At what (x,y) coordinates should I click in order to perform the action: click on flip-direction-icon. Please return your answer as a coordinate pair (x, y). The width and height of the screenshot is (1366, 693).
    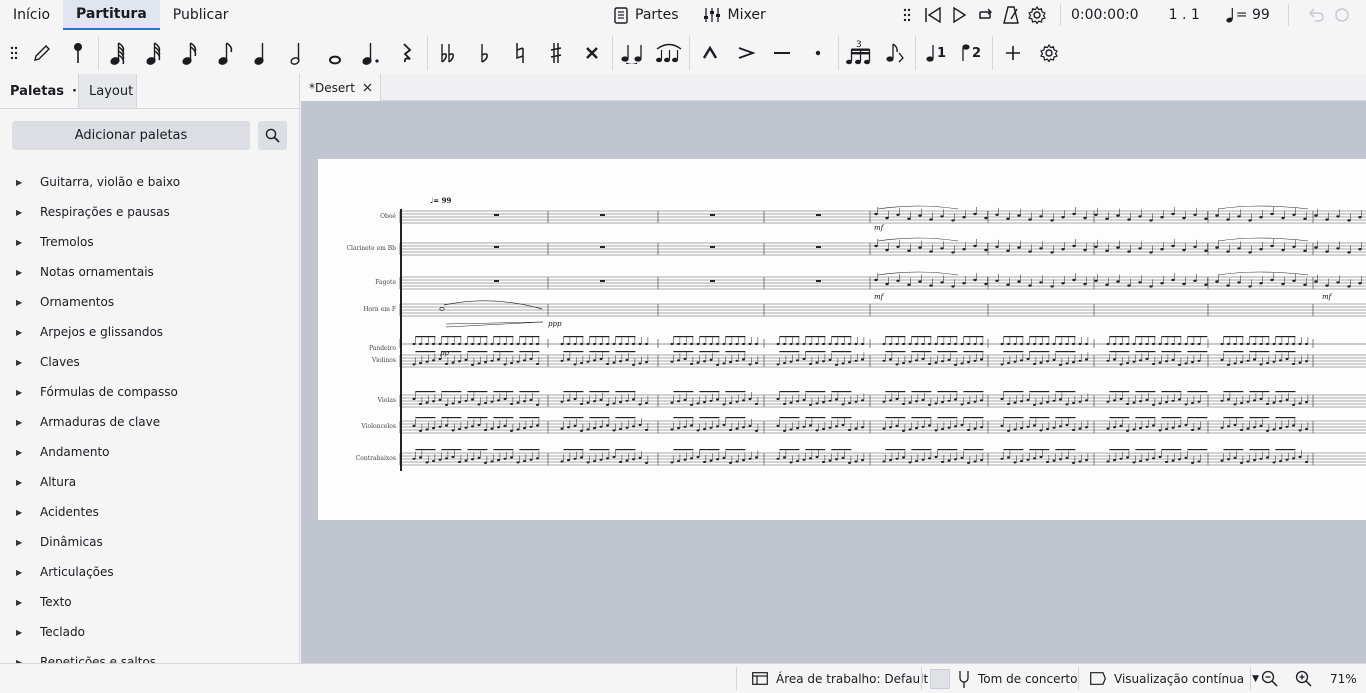
    Looking at the image, I should click on (895, 53).